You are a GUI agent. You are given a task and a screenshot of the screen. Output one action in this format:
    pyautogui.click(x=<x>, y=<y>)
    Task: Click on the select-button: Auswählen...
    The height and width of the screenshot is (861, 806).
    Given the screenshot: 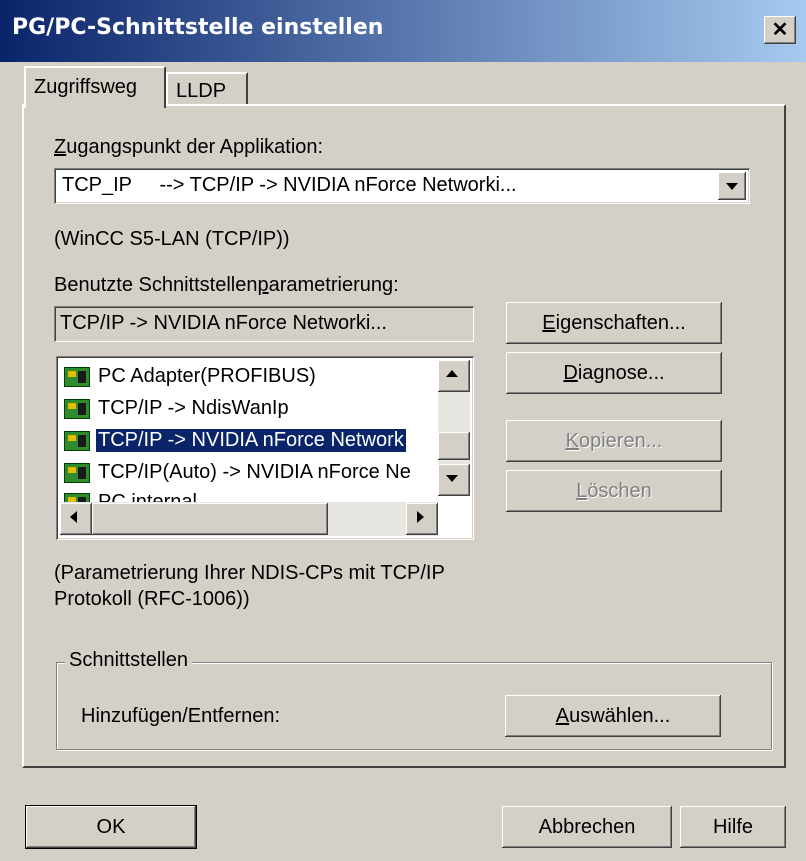 What is the action you would take?
    pyautogui.click(x=613, y=716)
    